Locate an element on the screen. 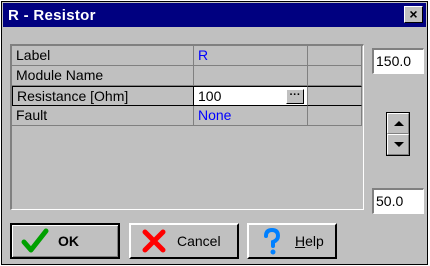 This screenshot has height=266, width=430. spin-down-button is located at coordinates (398, 144).